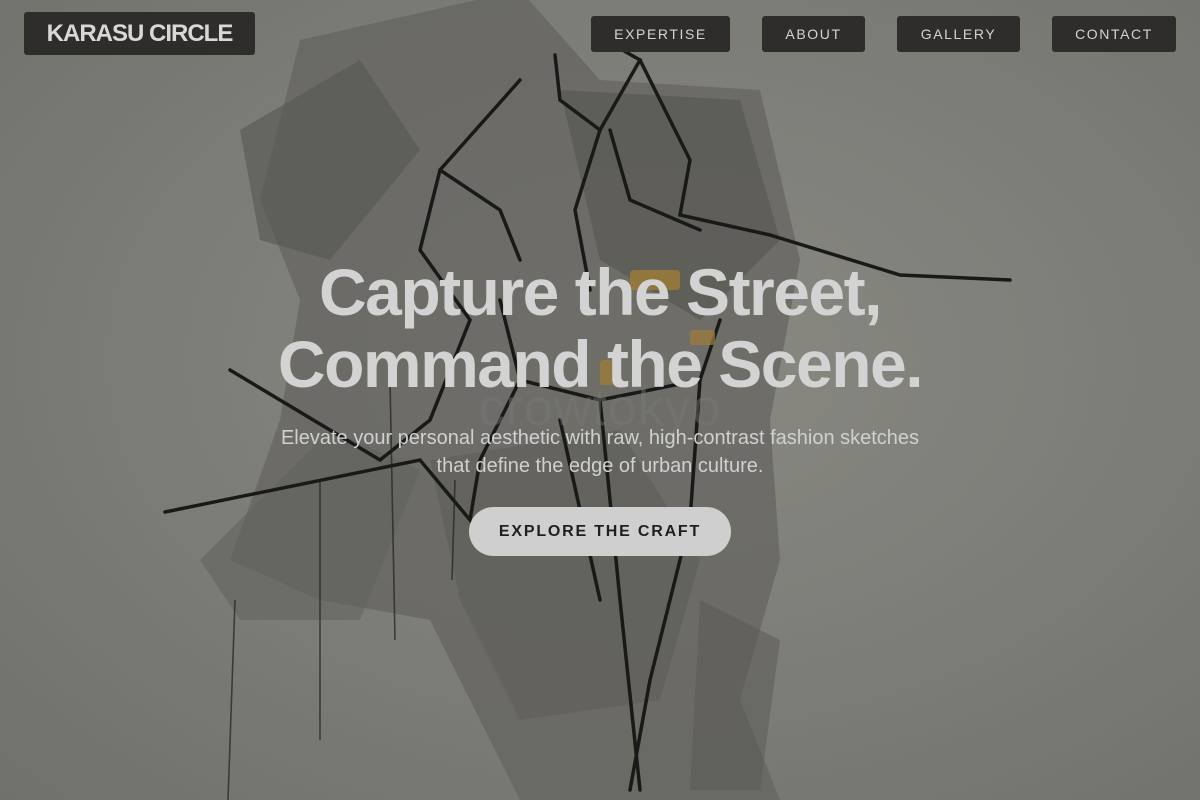 Image resolution: width=1200 pixels, height=800 pixels. What do you see at coordinates (600, 292) in the screenshot?
I see `hero-title-line-1: Capture the Street,` at bounding box center [600, 292].